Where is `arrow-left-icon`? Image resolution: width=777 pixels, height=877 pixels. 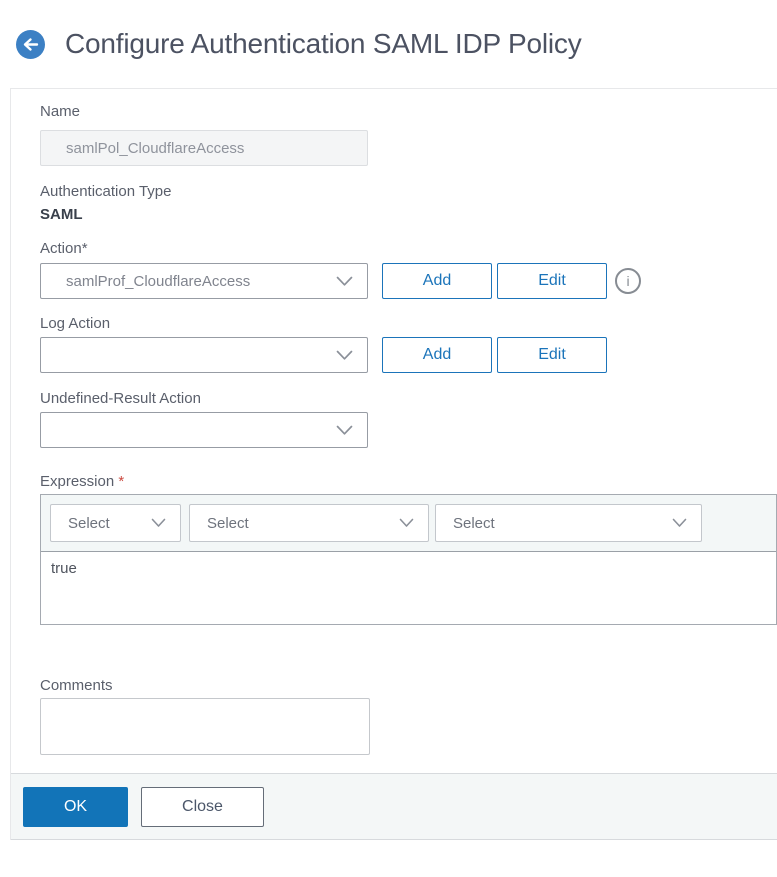 arrow-left-icon is located at coordinates (30, 44).